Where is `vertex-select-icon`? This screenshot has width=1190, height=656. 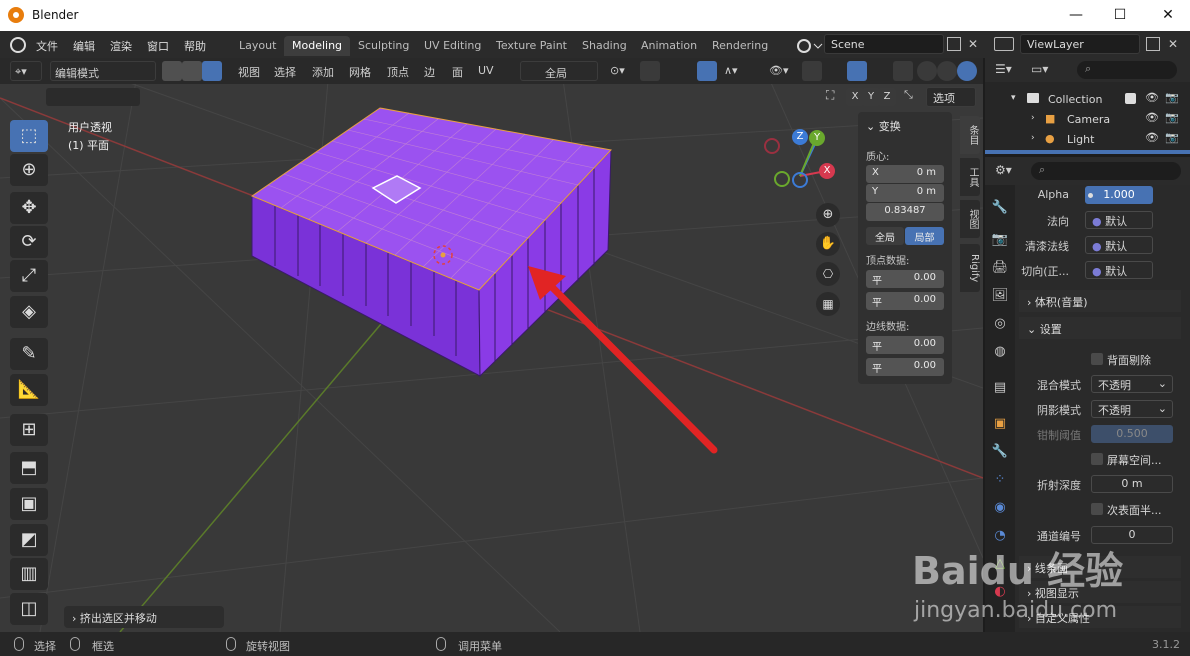
vertex-select-icon is located at coordinates (172, 71).